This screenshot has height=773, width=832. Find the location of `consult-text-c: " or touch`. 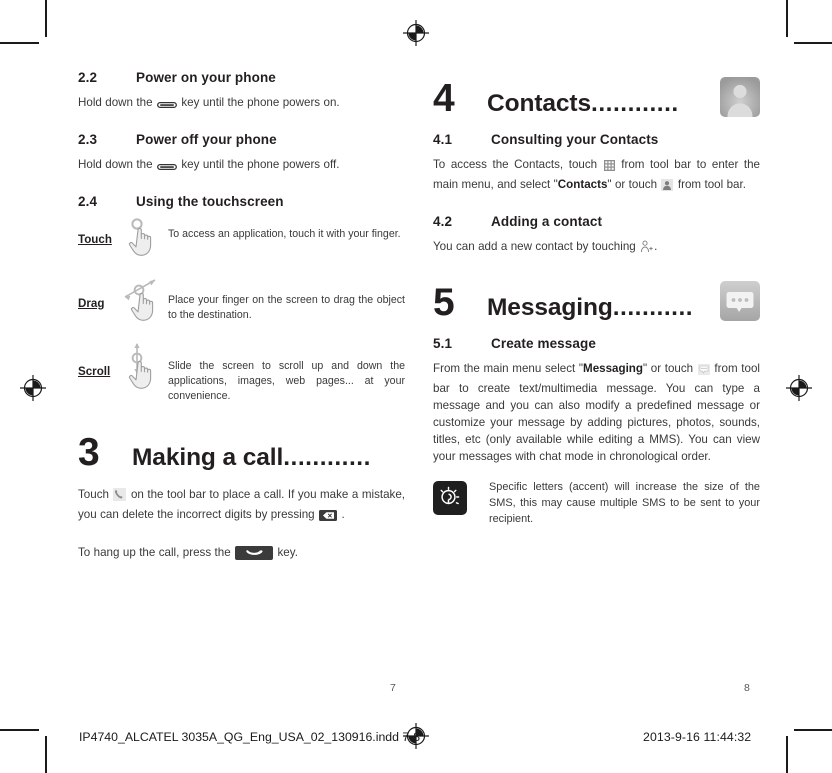

consult-text-c: " or touch is located at coordinates (634, 184).